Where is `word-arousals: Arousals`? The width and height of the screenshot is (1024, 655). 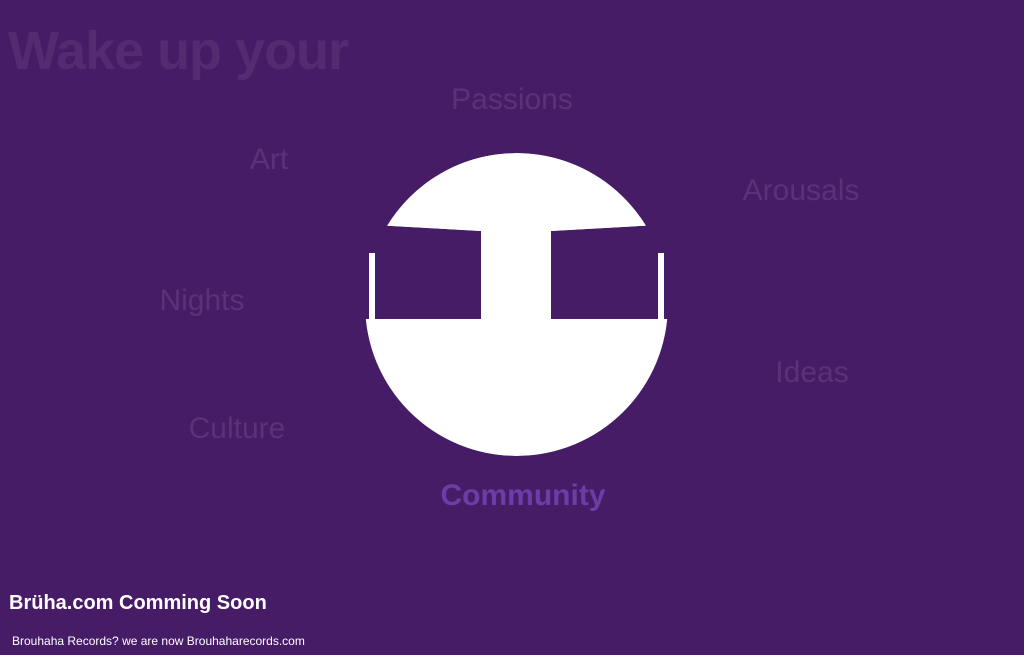 word-arousals: Arousals is located at coordinates (801, 190).